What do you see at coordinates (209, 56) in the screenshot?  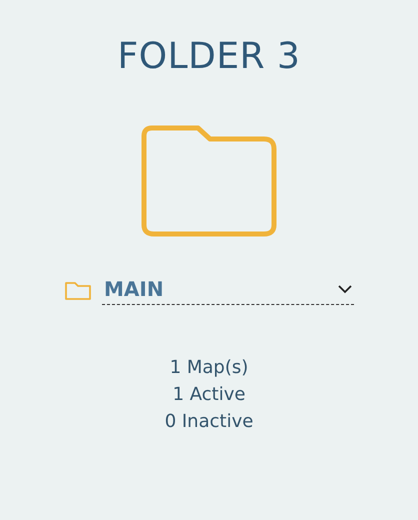 I see `folder-title: FOLDER 3` at bounding box center [209, 56].